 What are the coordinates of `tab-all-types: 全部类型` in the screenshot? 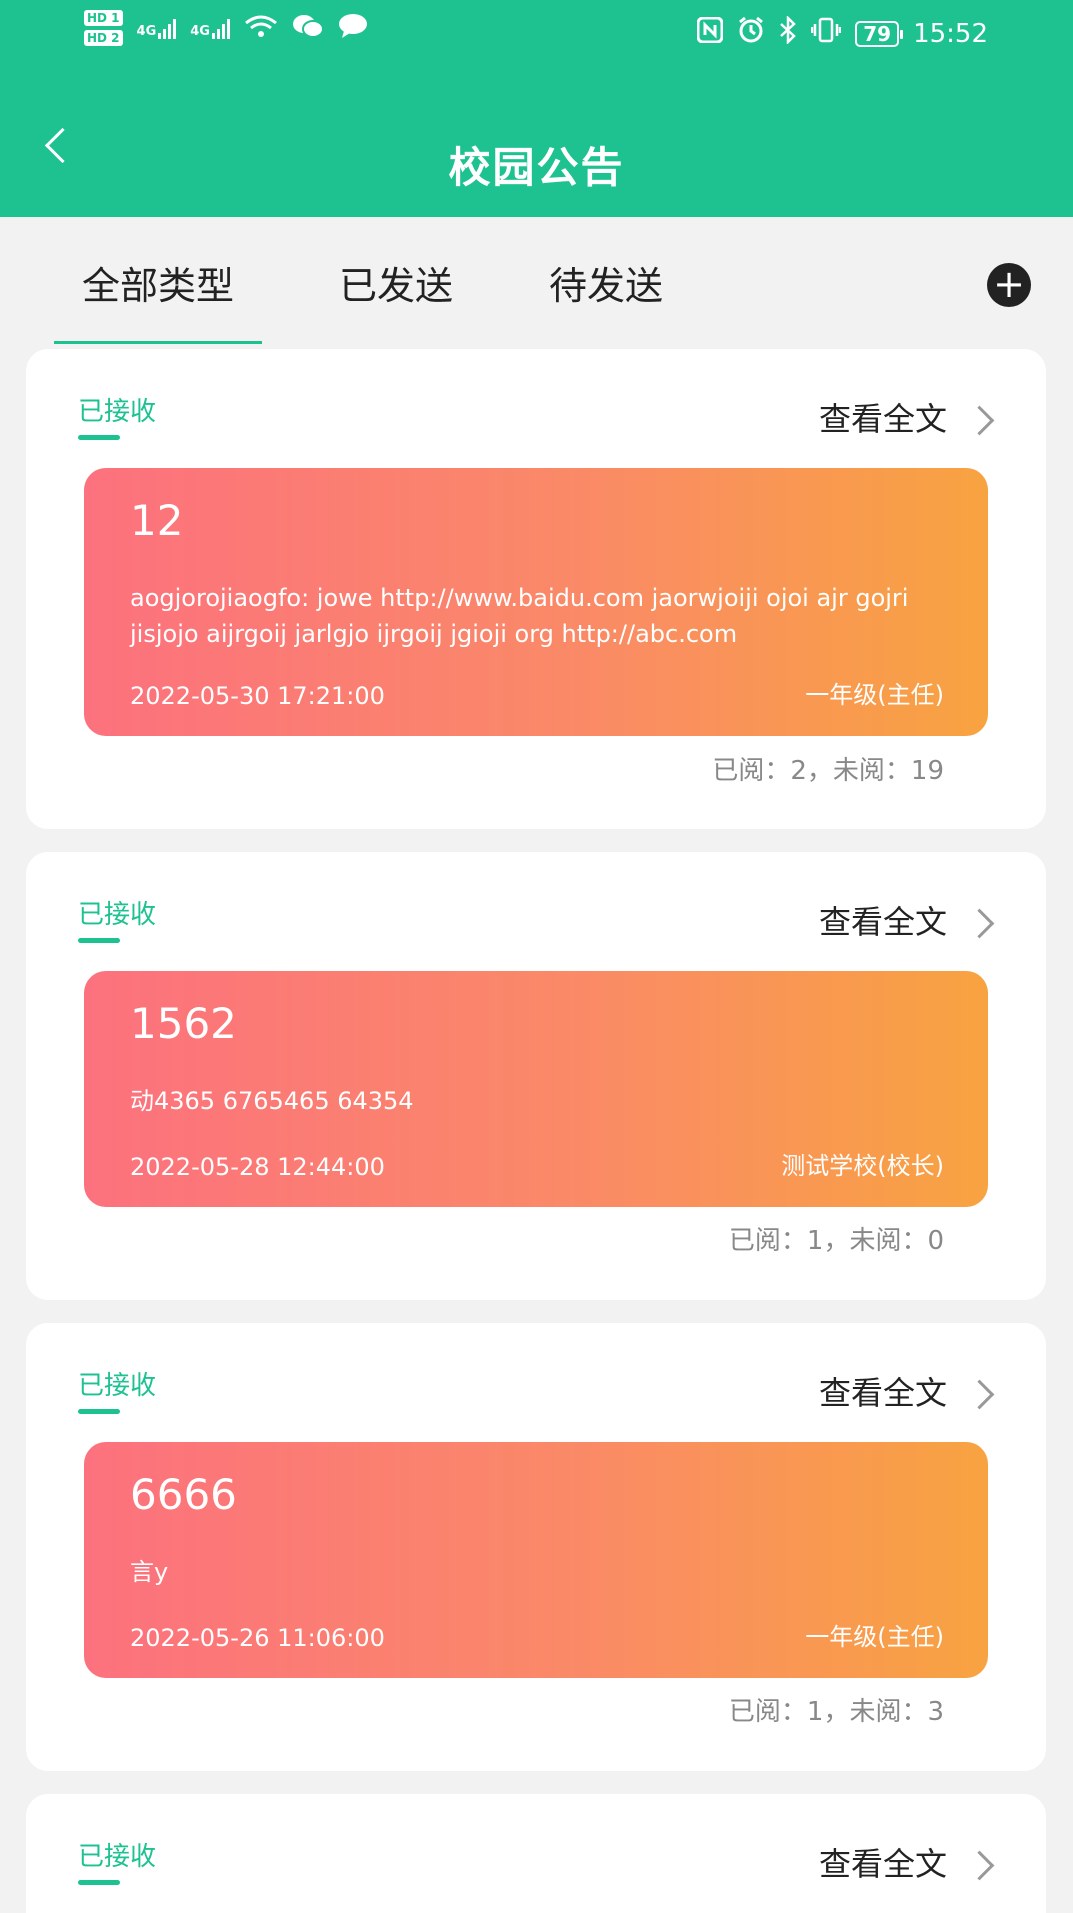 It's located at (158, 299).